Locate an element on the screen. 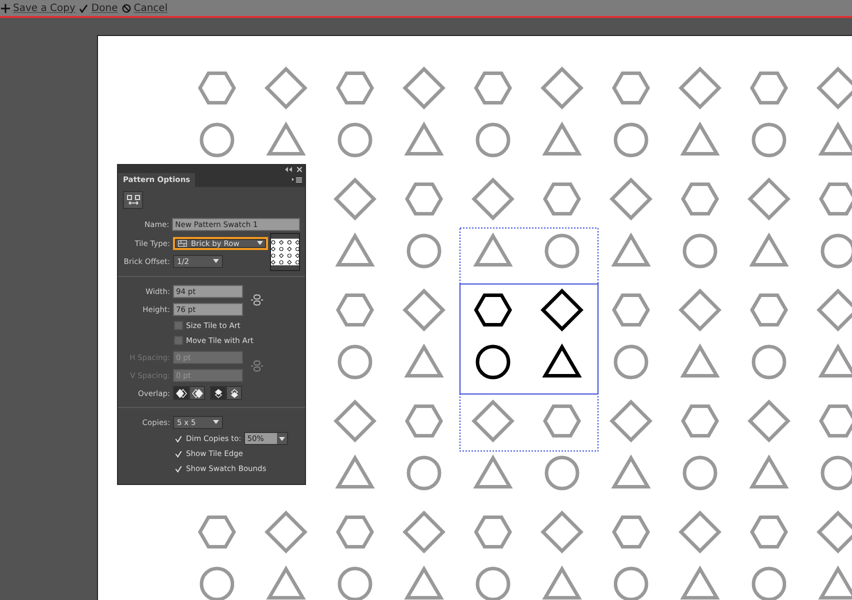 The height and width of the screenshot is (600, 852). plus-icon is located at coordinates (5, 8).